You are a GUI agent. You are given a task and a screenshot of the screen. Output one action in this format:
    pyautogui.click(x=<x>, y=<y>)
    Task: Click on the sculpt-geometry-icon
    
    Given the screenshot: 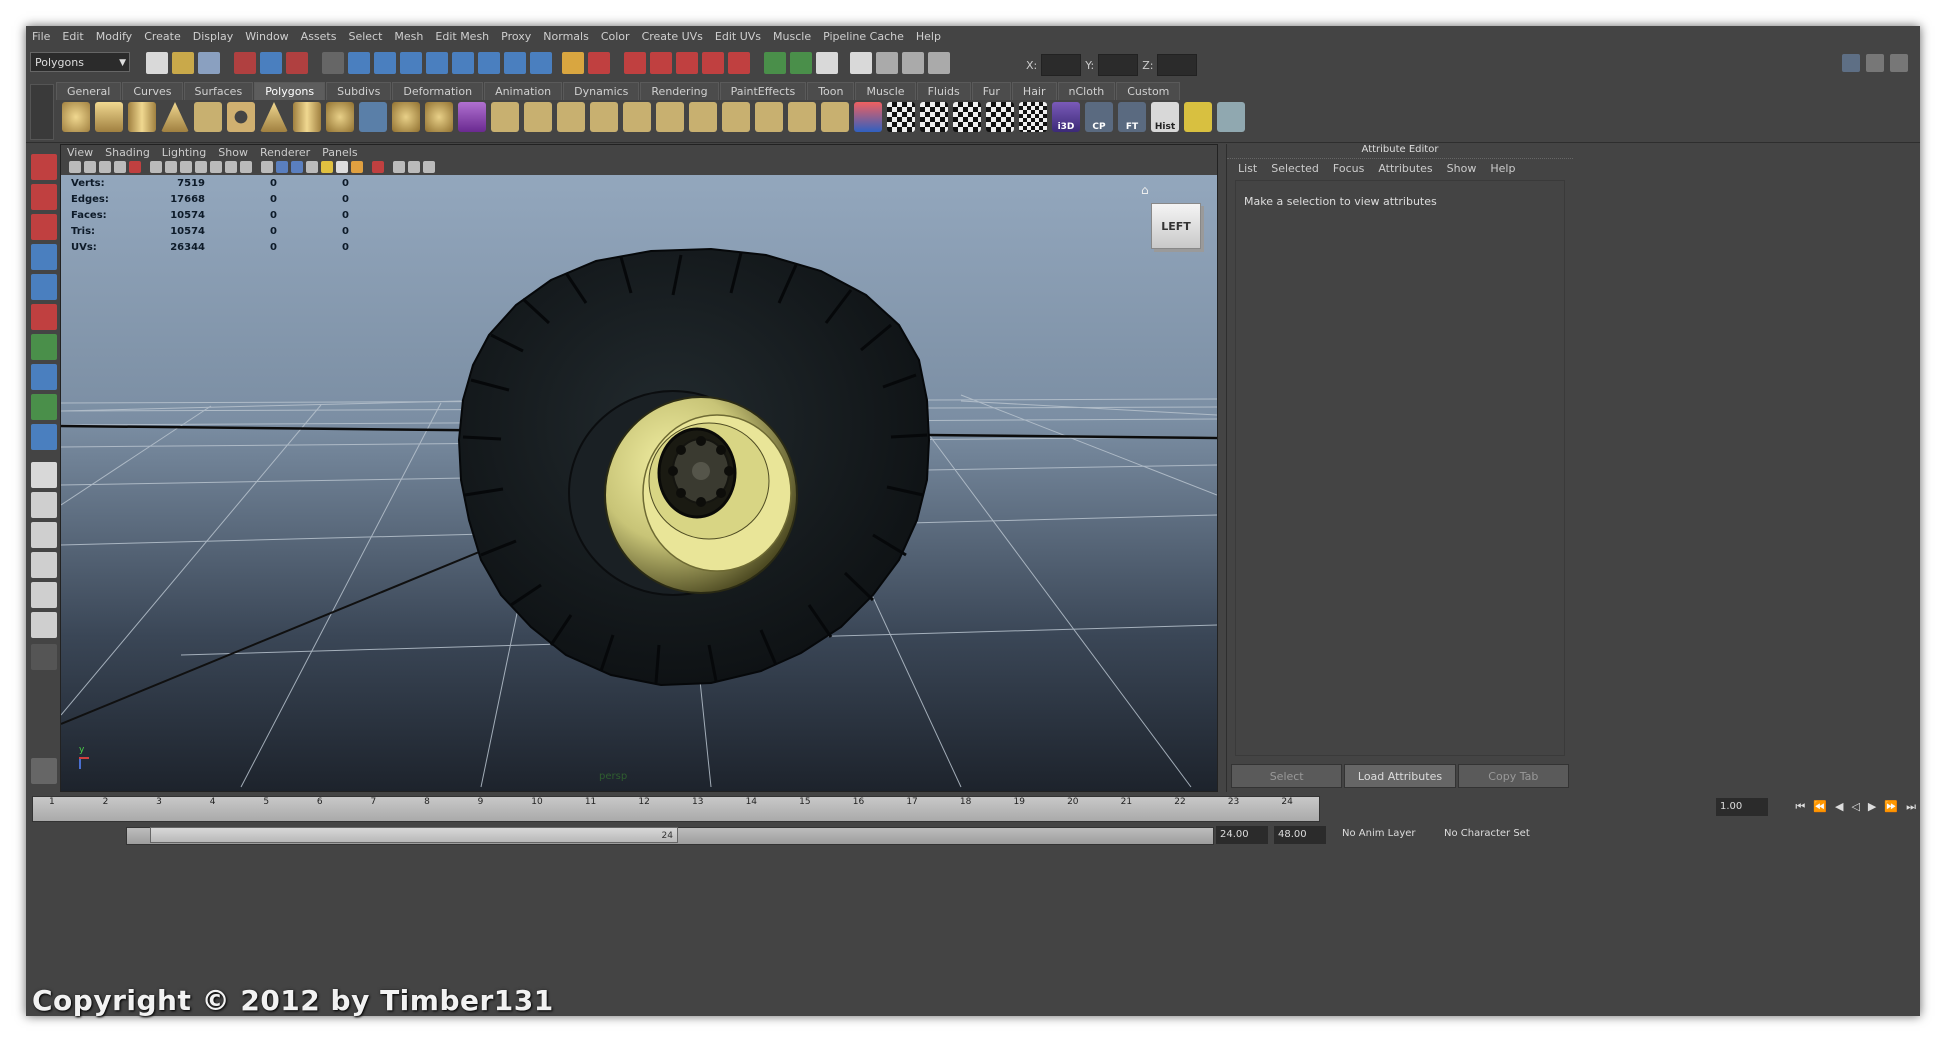 What is the action you would take?
    pyautogui.click(x=868, y=117)
    